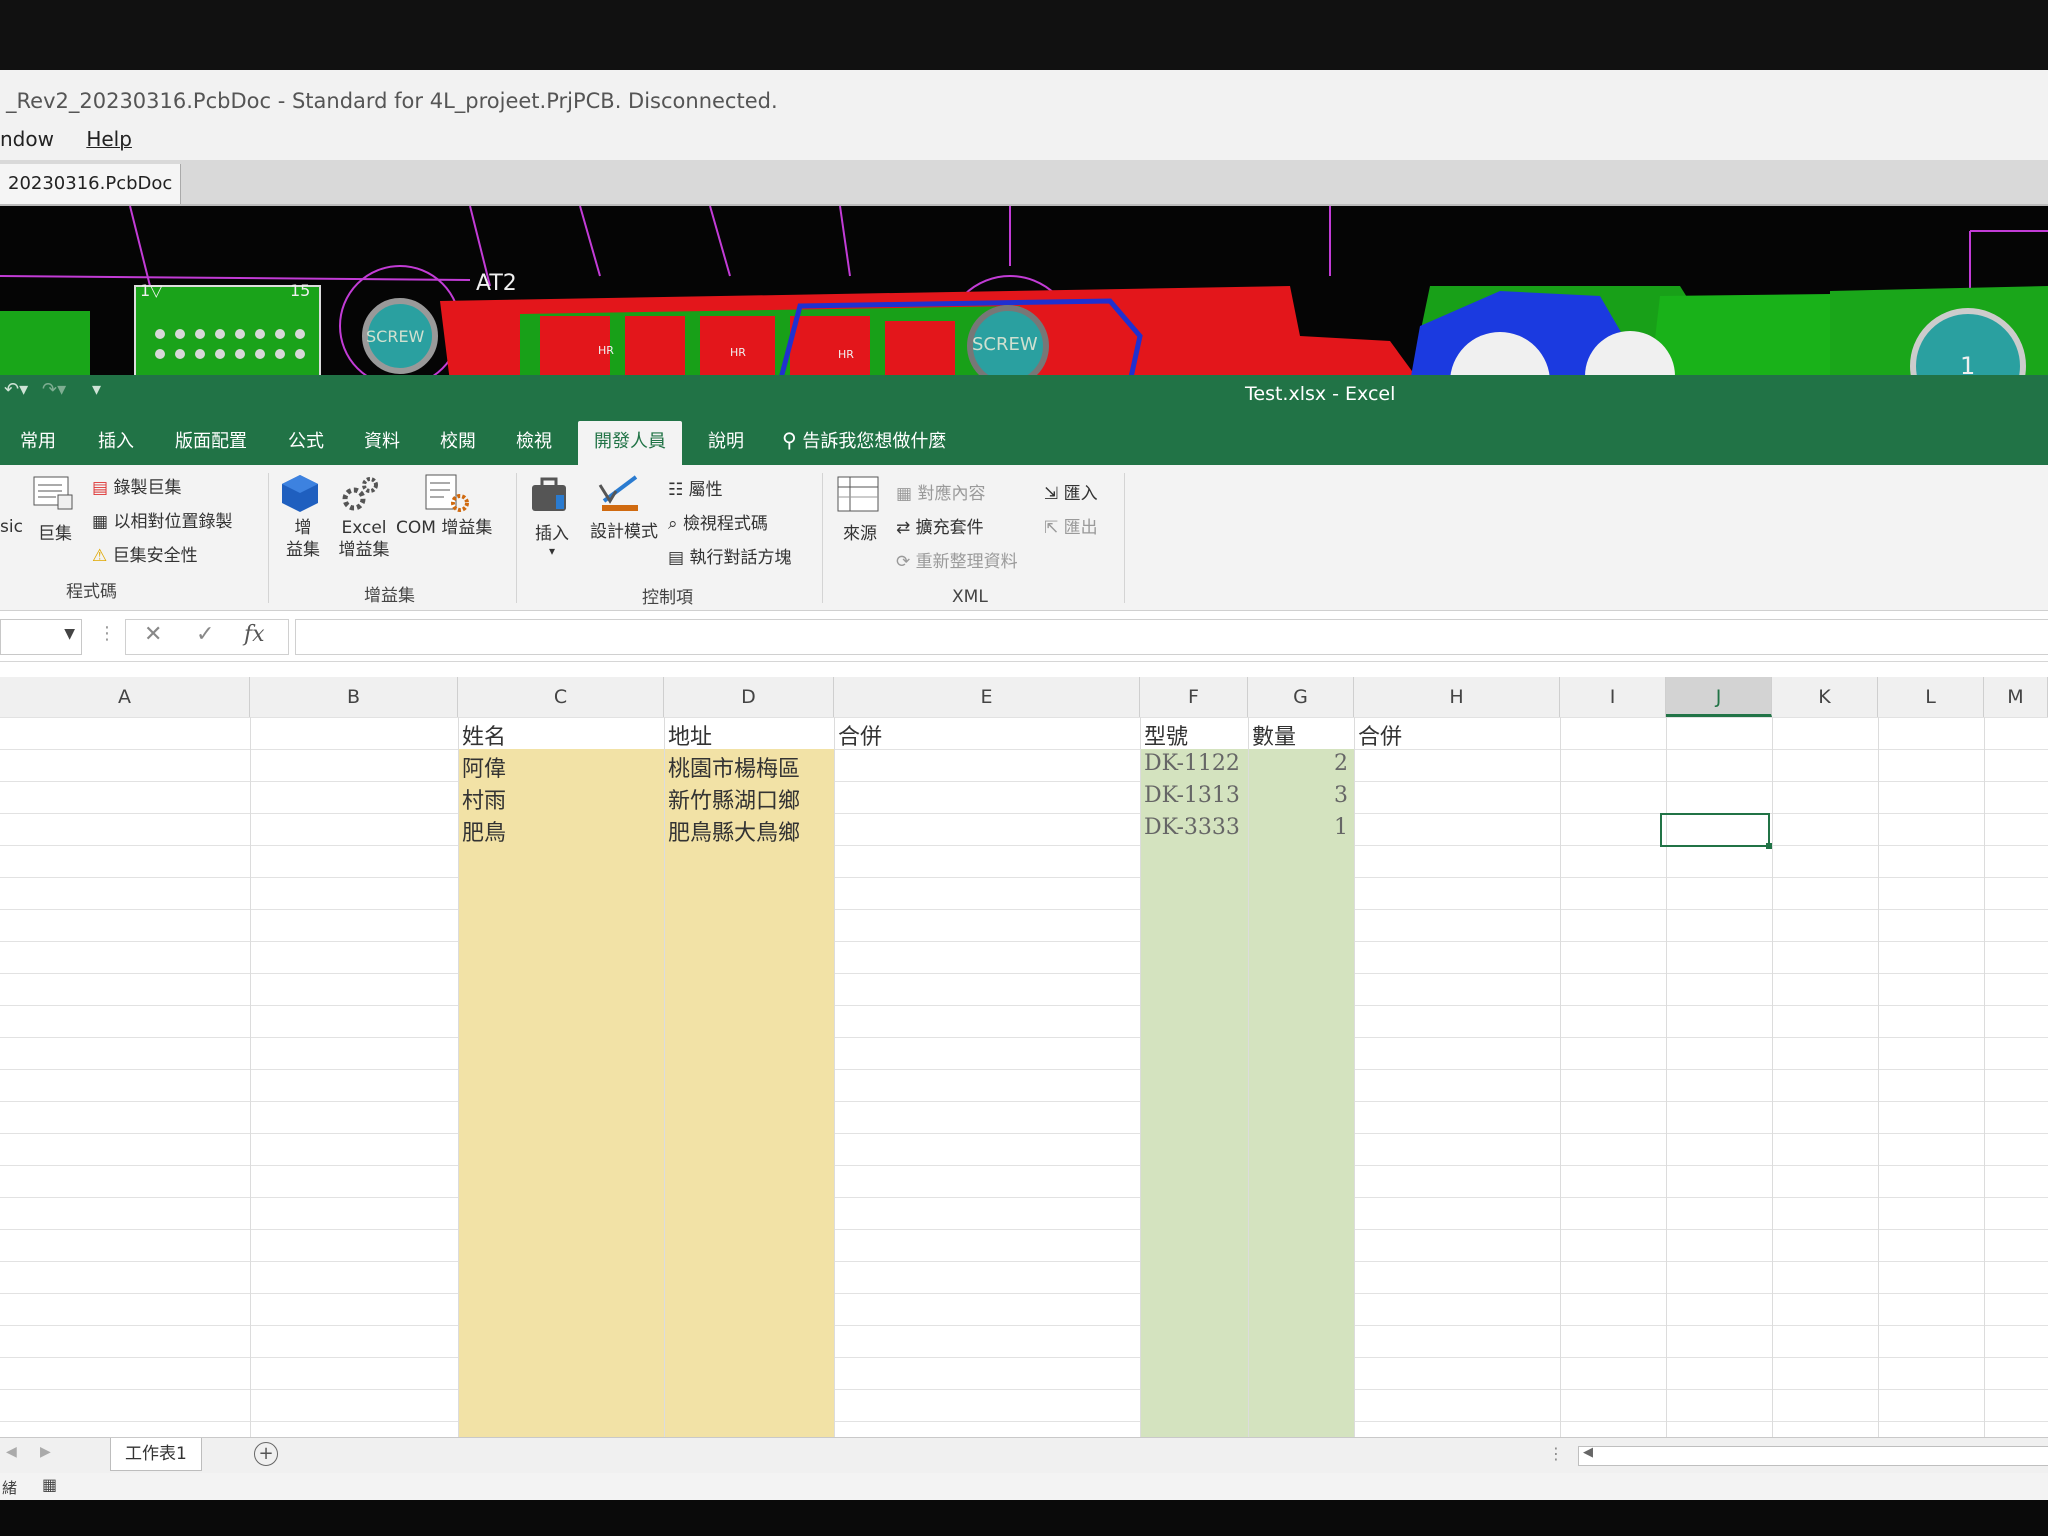 The image size is (2048, 1536). I want to click on tab-developer: 開發人員, so click(630, 445).